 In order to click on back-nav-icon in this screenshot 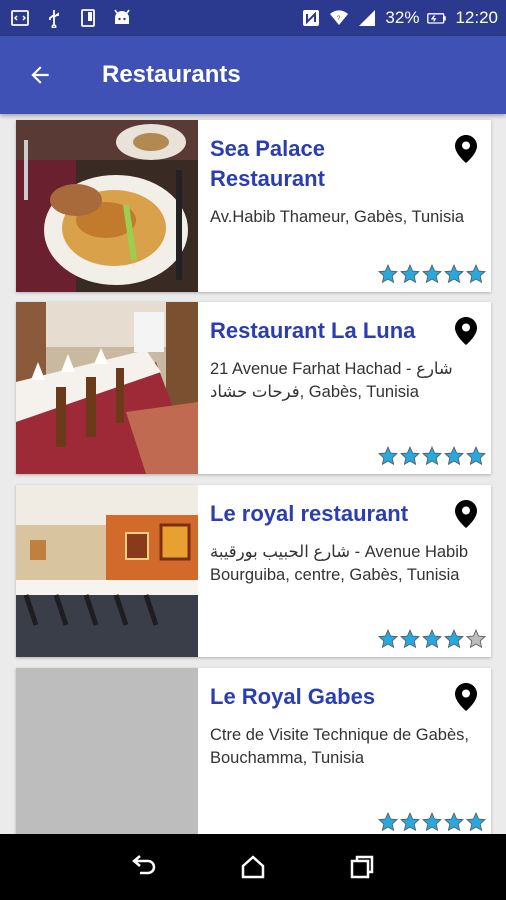, I will do `click(144, 865)`.